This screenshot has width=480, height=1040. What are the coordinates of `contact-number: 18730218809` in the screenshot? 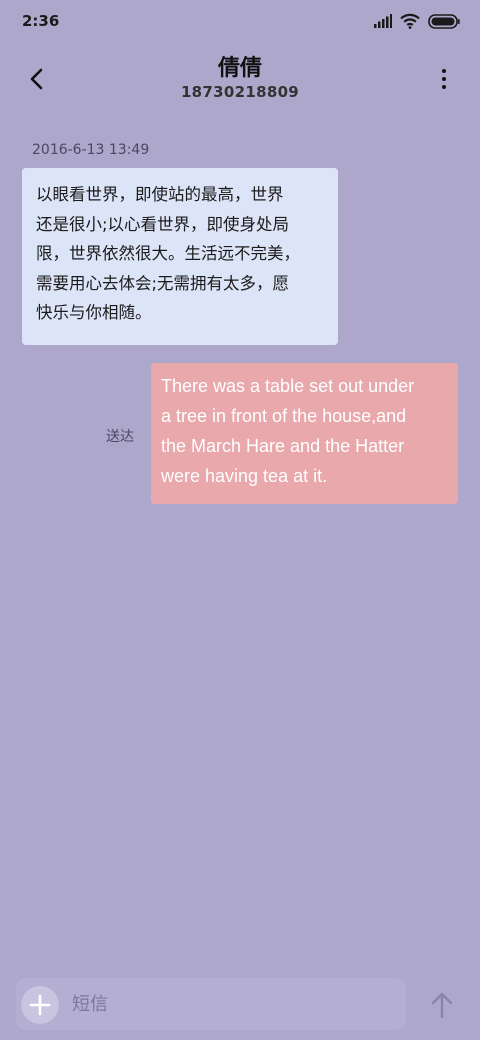 It's located at (240, 92).